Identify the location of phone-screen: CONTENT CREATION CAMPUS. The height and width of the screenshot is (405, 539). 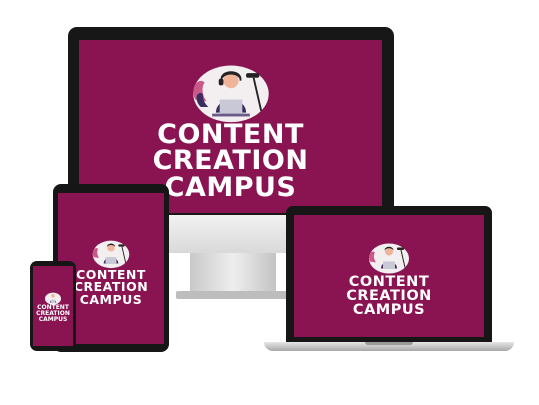
(53, 306).